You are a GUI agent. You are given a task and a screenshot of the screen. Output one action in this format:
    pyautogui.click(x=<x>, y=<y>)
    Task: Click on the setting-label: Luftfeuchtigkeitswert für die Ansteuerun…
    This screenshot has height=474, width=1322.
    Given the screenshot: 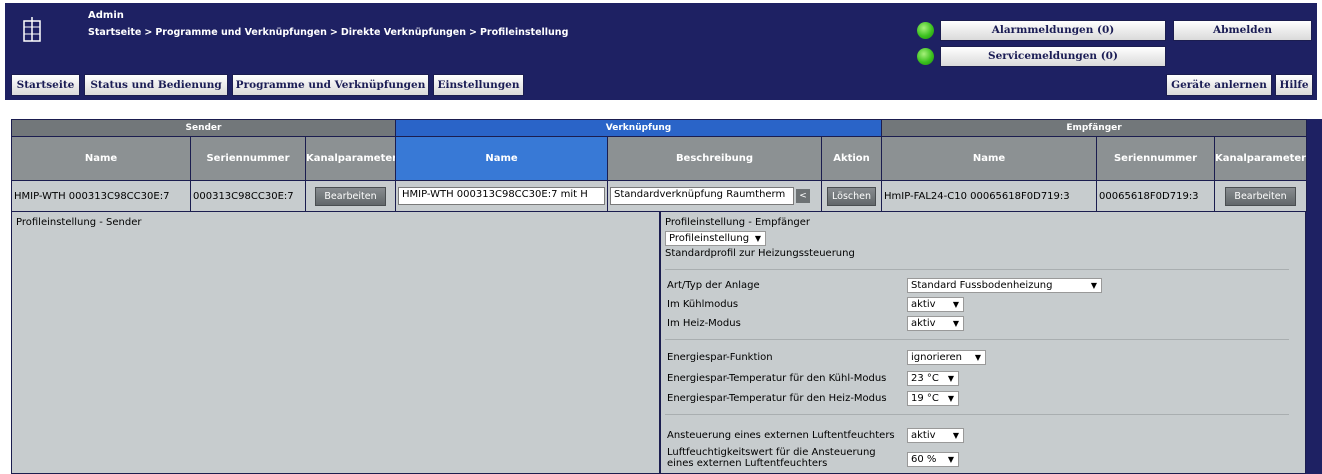 What is the action you would take?
    pyautogui.click(x=771, y=458)
    